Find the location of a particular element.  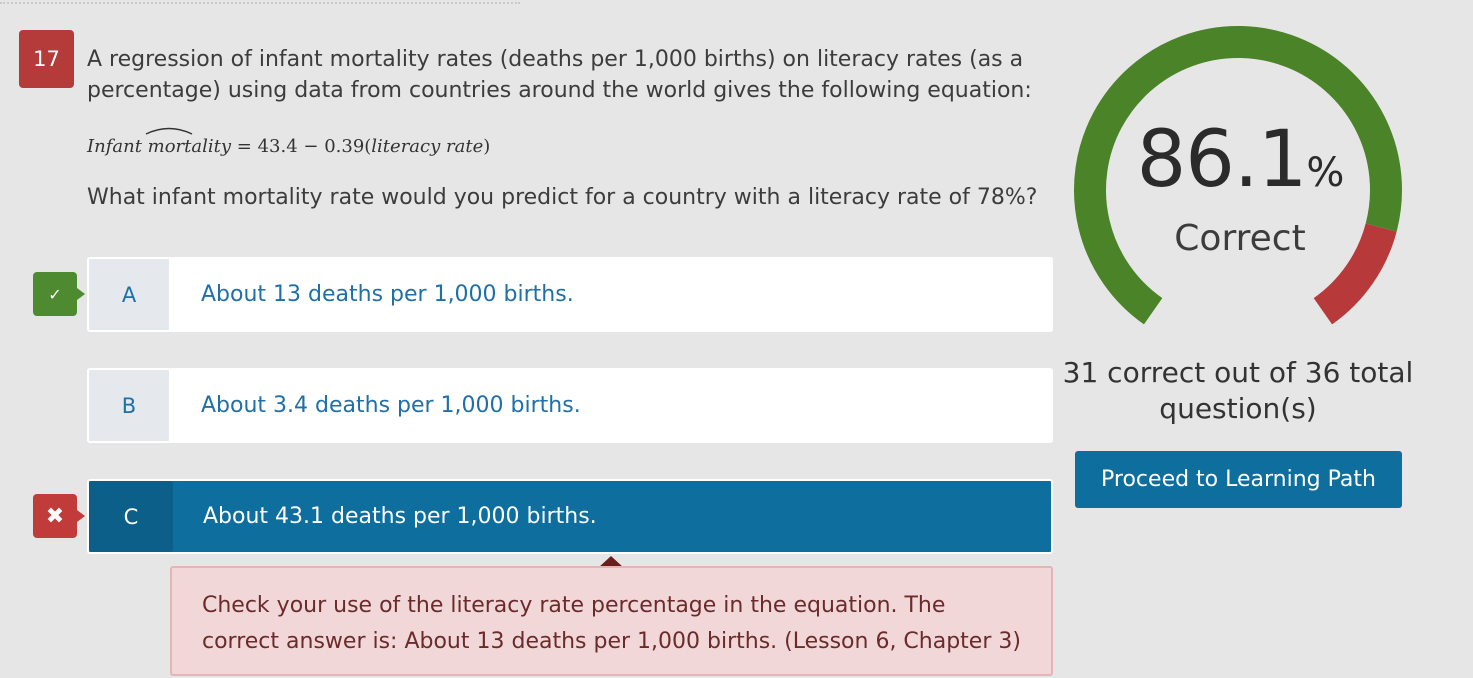

option-text: About 3.4 deaths per 1,000 births. is located at coordinates (391, 405).